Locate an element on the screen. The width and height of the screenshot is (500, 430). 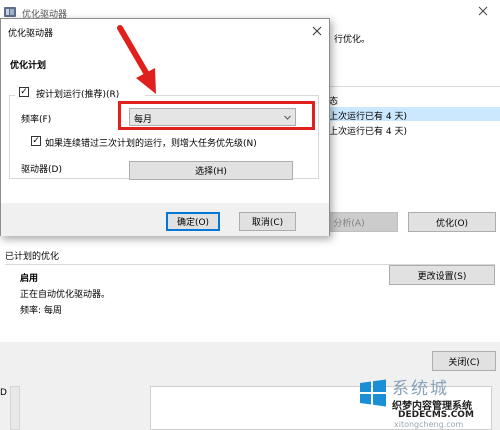
frequency-selected-value: 每月 is located at coordinates (143, 120).